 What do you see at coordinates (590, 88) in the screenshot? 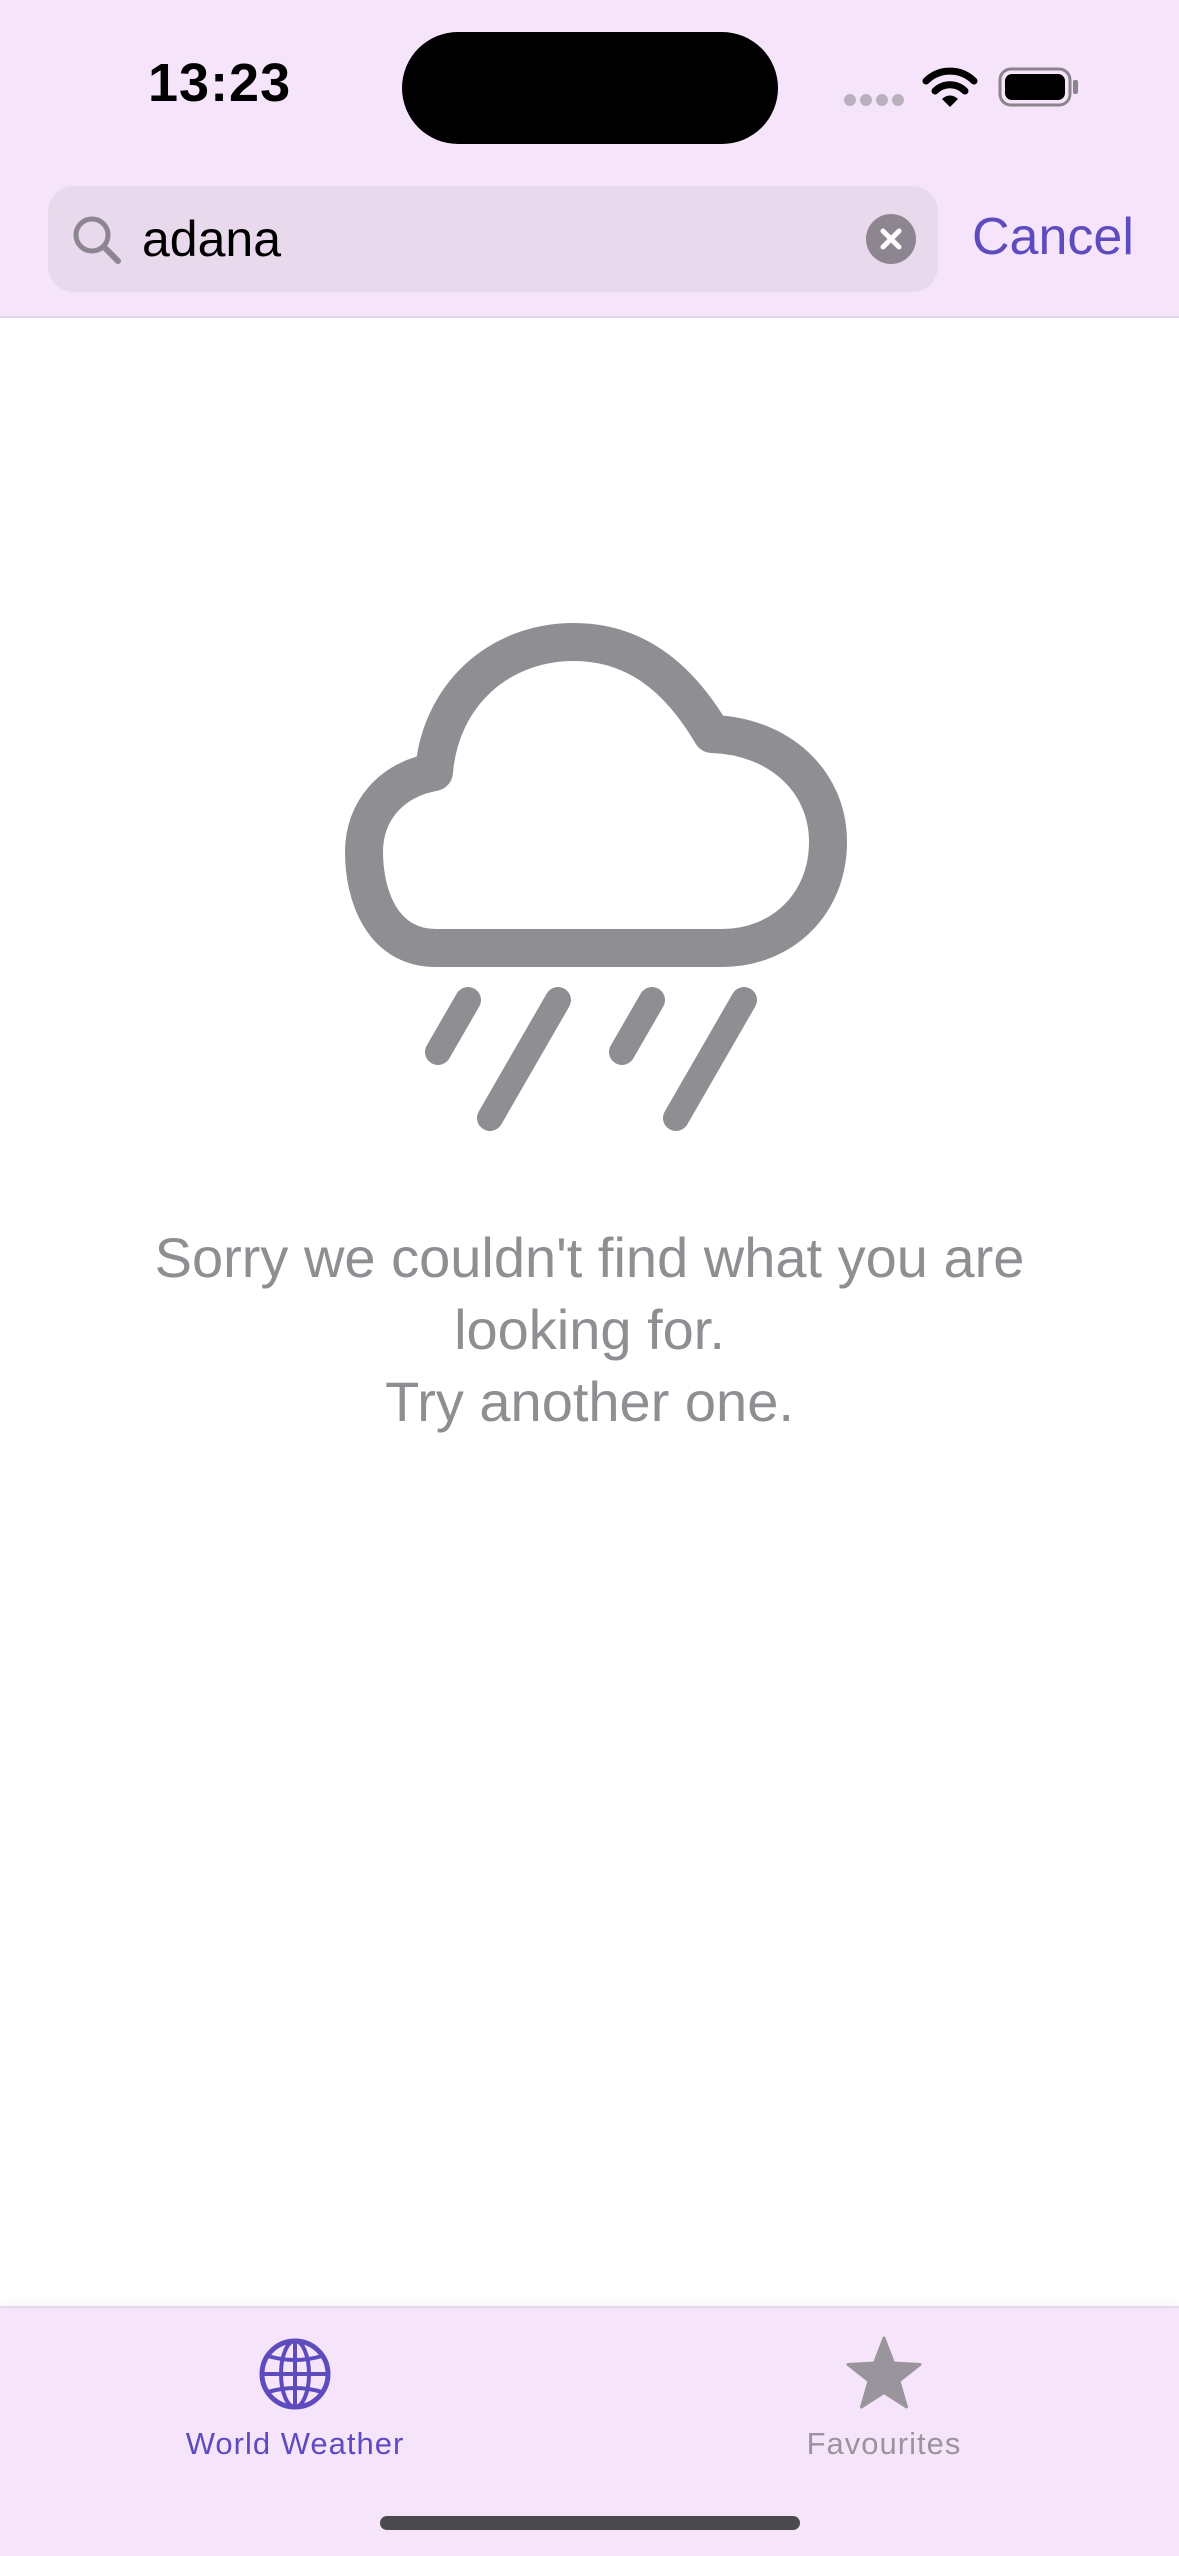
I see `dynamic-island` at bounding box center [590, 88].